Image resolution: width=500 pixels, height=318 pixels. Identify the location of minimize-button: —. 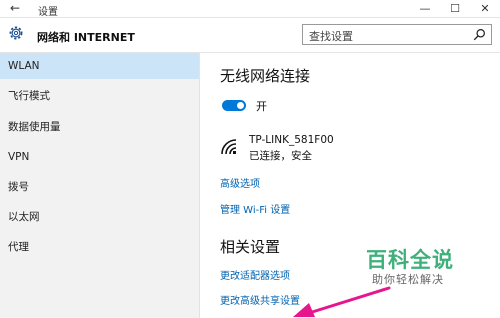
(425, 9).